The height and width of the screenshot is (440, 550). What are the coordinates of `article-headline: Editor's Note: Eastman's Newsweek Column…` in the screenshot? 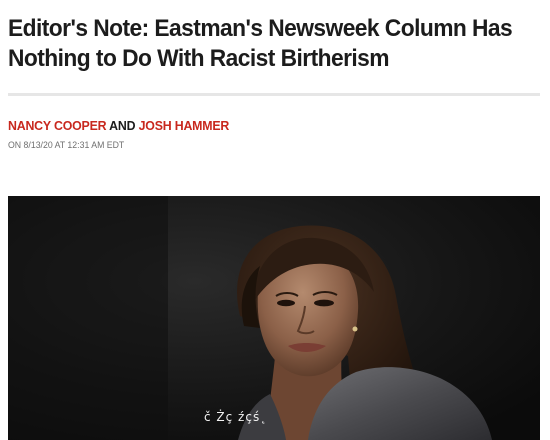 It's located at (260, 44).